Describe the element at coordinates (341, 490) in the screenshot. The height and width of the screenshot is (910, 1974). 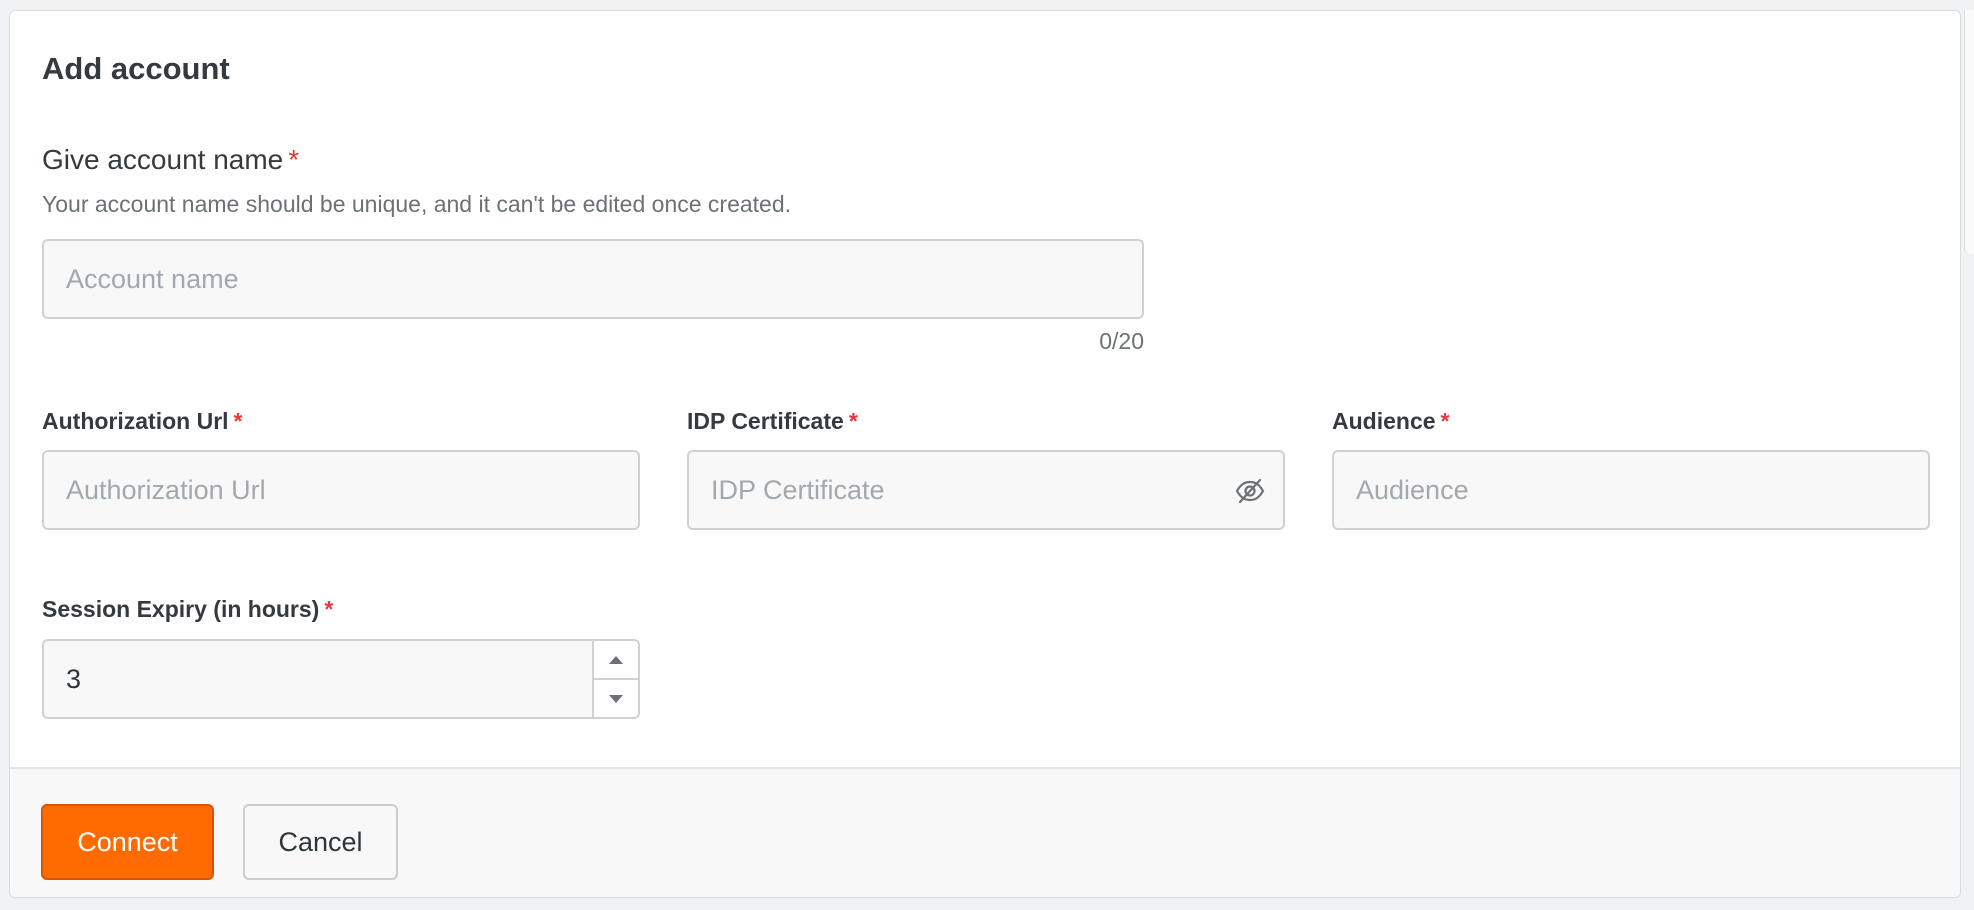
I see `authorization-url-input` at that location.